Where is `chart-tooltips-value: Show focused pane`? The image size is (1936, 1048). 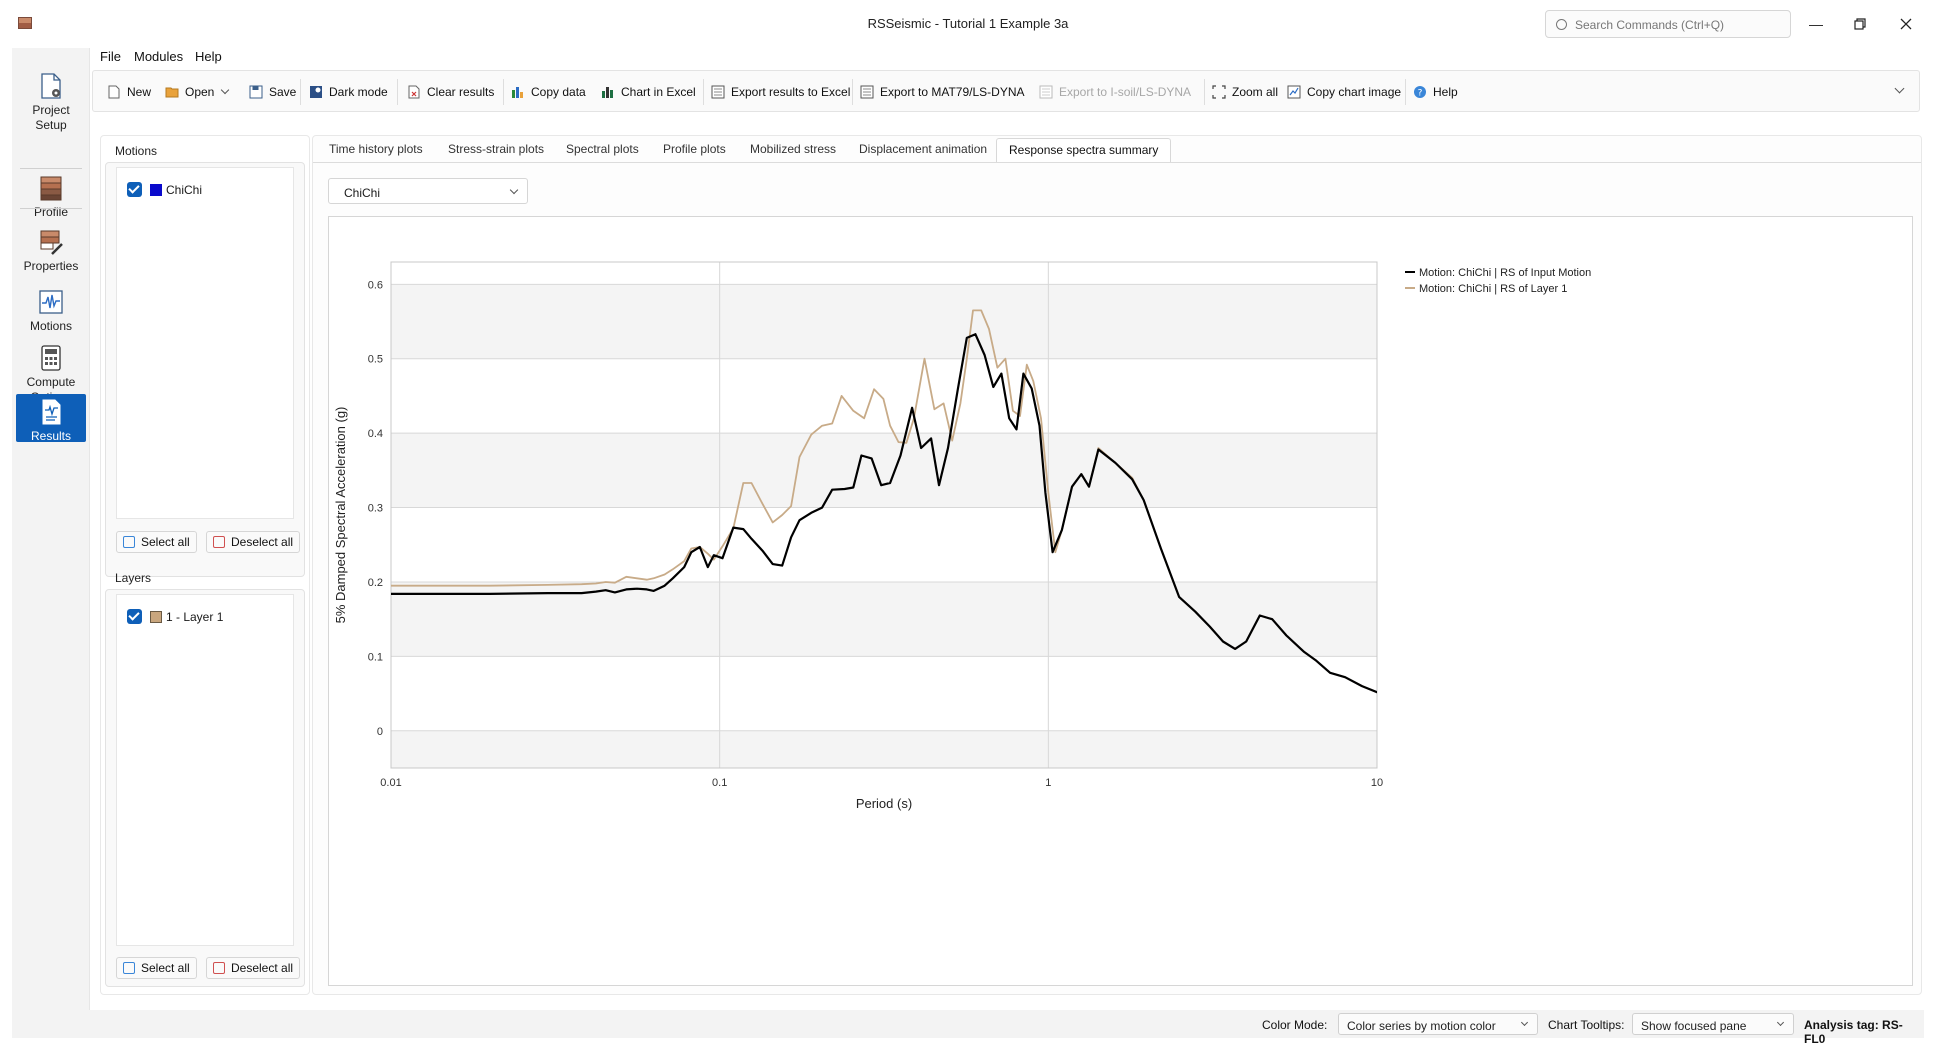
chart-tooltips-value: Show focused pane is located at coordinates (1694, 1026).